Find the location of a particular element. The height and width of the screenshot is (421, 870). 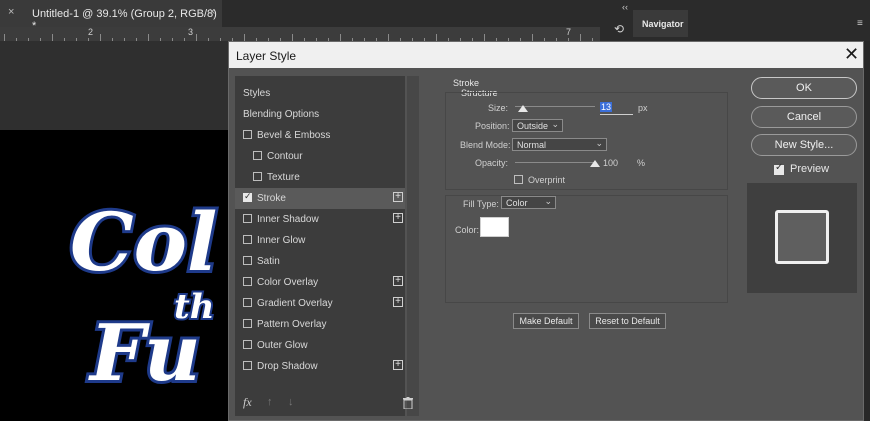

style-item: Outer Glow is located at coordinates (320, 345).